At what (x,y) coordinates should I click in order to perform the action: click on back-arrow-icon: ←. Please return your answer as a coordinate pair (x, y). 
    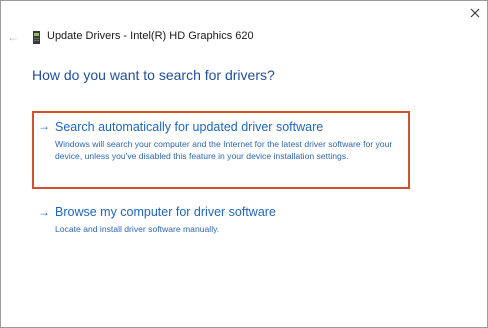
    Looking at the image, I should click on (13, 37).